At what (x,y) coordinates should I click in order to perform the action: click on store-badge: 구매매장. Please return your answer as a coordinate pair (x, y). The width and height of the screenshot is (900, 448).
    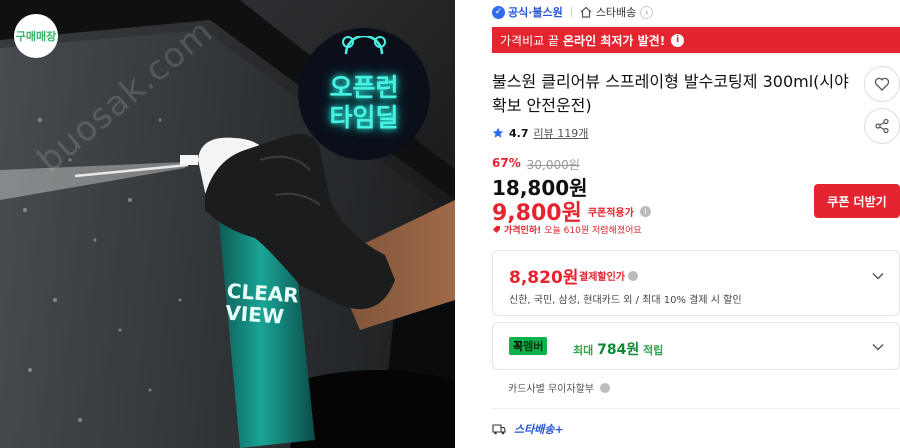
    Looking at the image, I should click on (36, 36).